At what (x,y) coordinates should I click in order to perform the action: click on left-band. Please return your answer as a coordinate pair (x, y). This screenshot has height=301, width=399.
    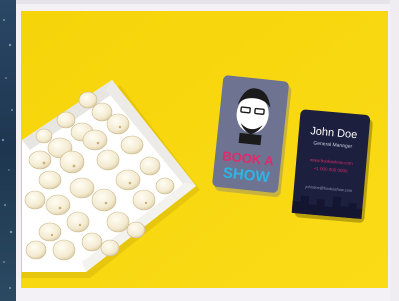
    Looking at the image, I should click on (8, 150).